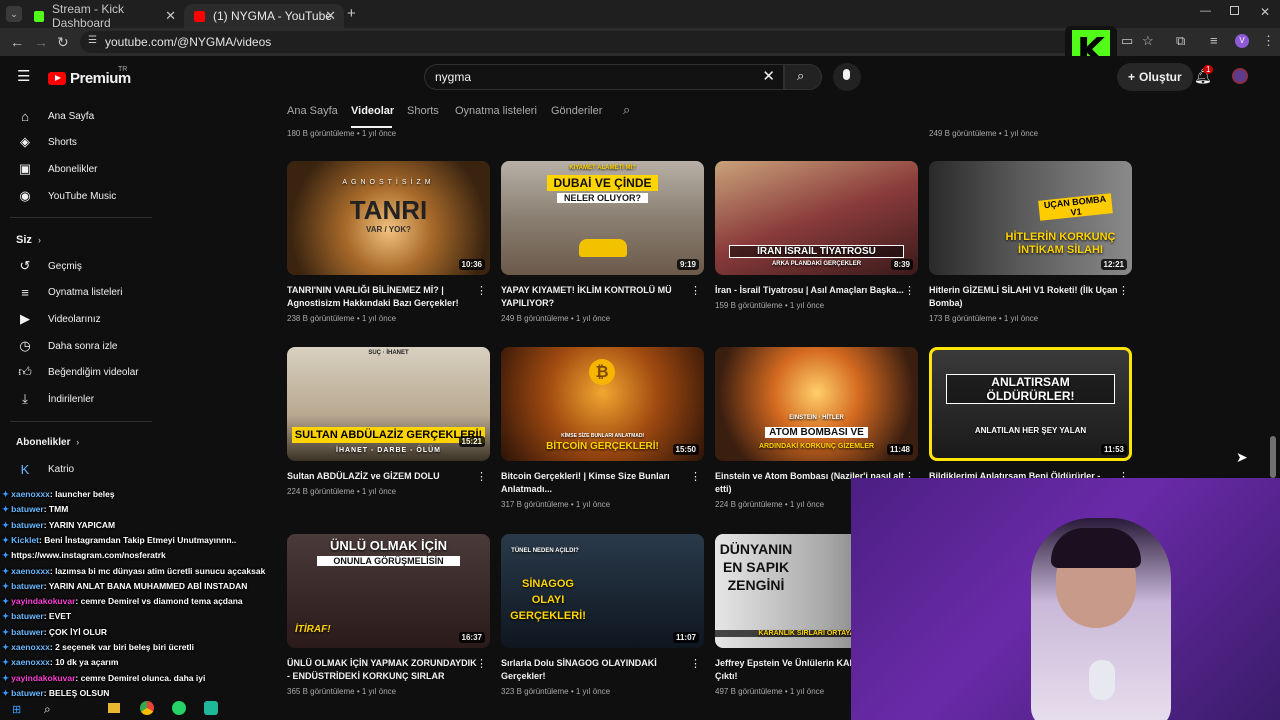  What do you see at coordinates (76, 319) in the screenshot?
I see `sidebar-item-your-videos: ▶ Videolarınız` at bounding box center [76, 319].